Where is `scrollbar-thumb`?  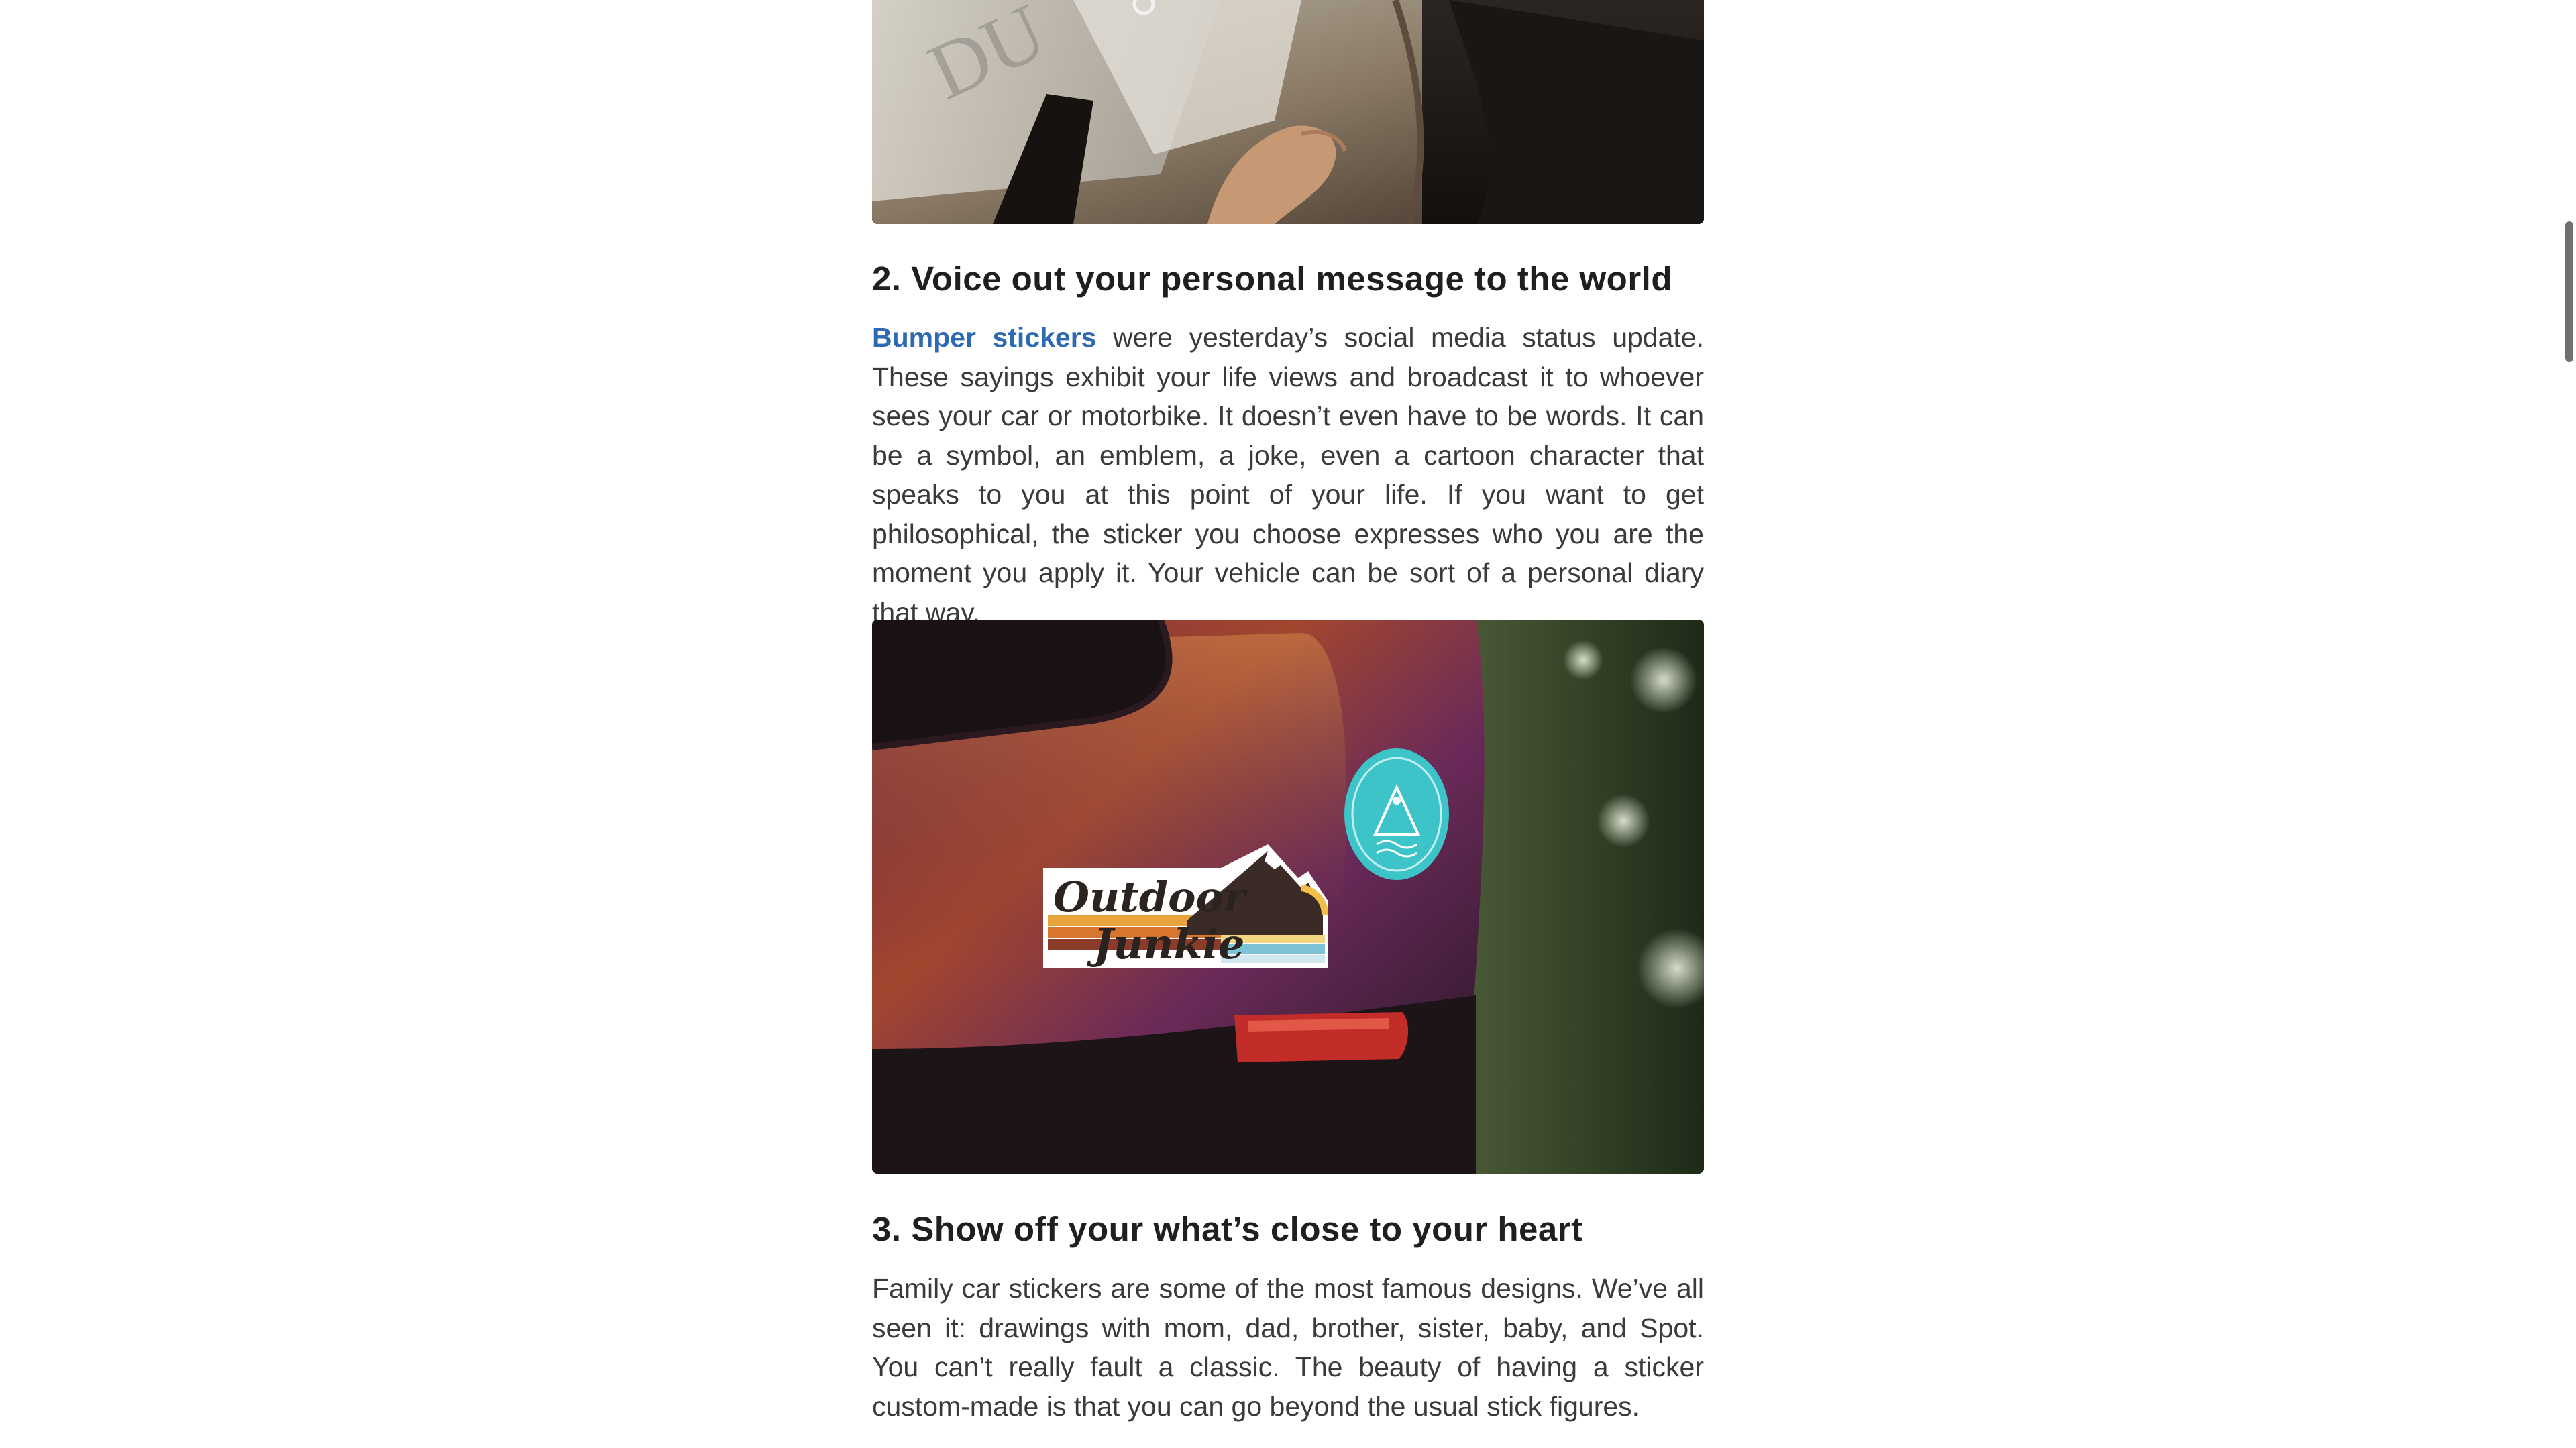 scrollbar-thumb is located at coordinates (2569, 291).